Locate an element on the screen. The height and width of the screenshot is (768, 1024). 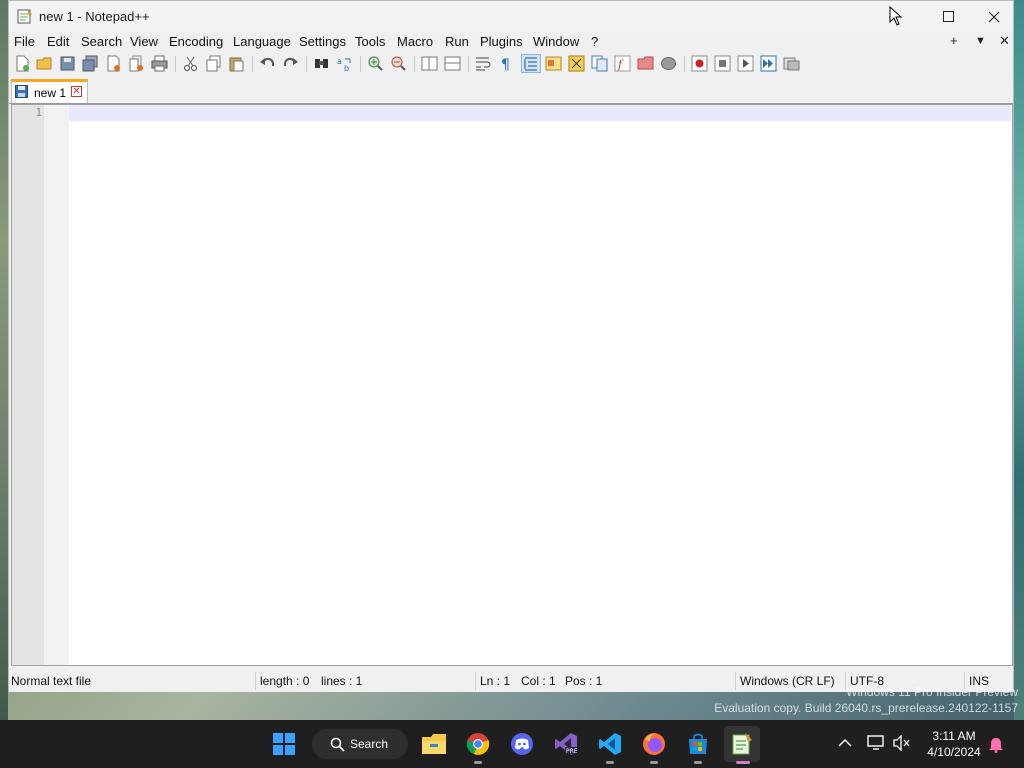
clock: 3:11 AM 4/10/2024 is located at coordinates (954, 744).